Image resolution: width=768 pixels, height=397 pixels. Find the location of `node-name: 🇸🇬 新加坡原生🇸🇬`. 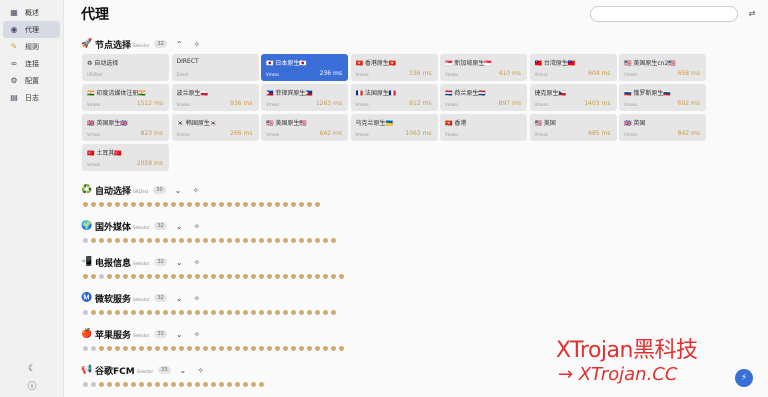

node-name: 🇸🇬 新加坡原生🇸🇬 is located at coordinates (468, 63).